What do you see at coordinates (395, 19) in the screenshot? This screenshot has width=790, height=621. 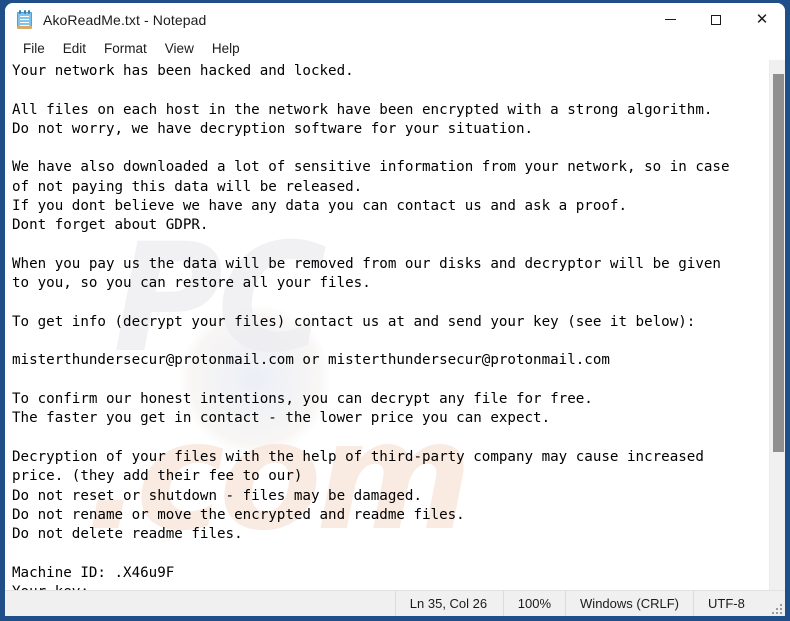 I see `title-bar: AkoReadMe.txt - Notepad ✕` at bounding box center [395, 19].